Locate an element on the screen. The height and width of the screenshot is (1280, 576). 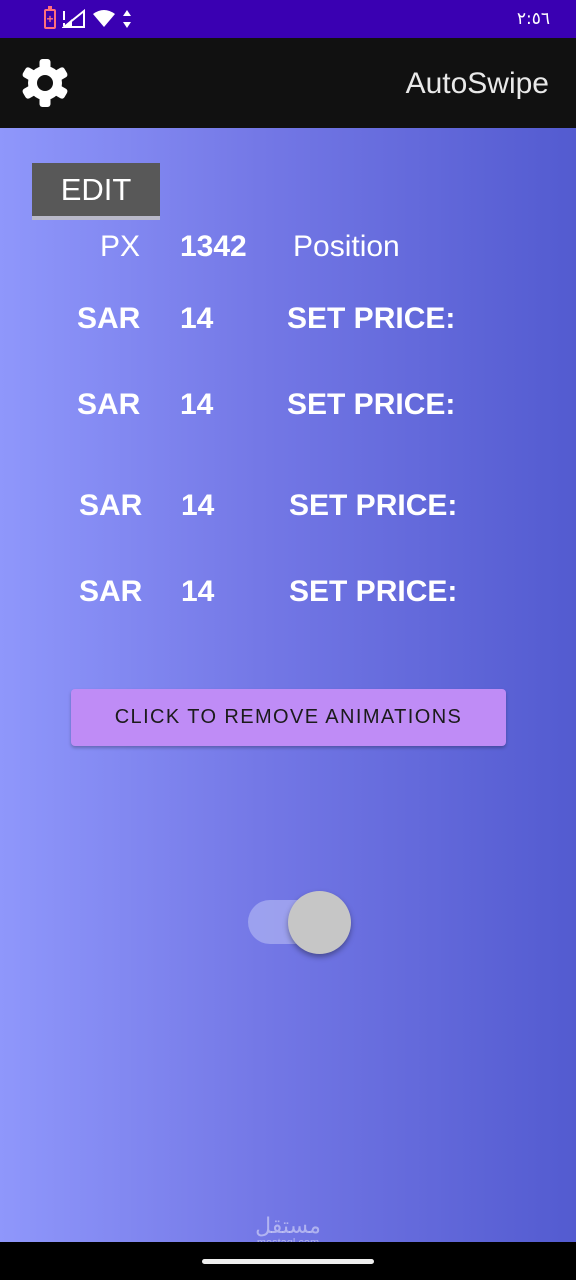
position-value: 1342 is located at coordinates (213, 246).